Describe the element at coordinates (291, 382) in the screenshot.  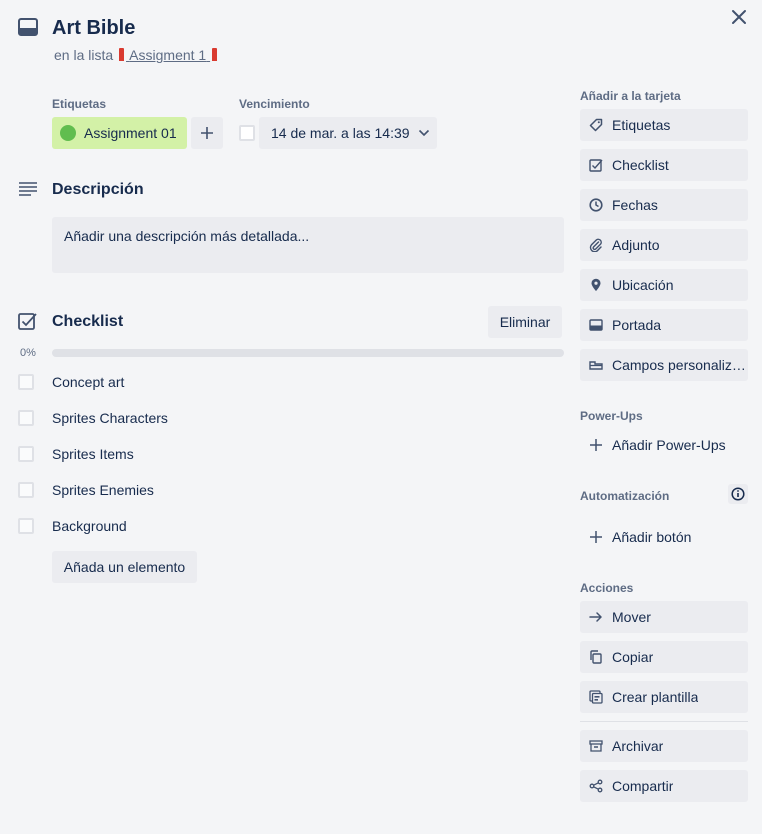
I see `checklist-item: Concept art` at that location.